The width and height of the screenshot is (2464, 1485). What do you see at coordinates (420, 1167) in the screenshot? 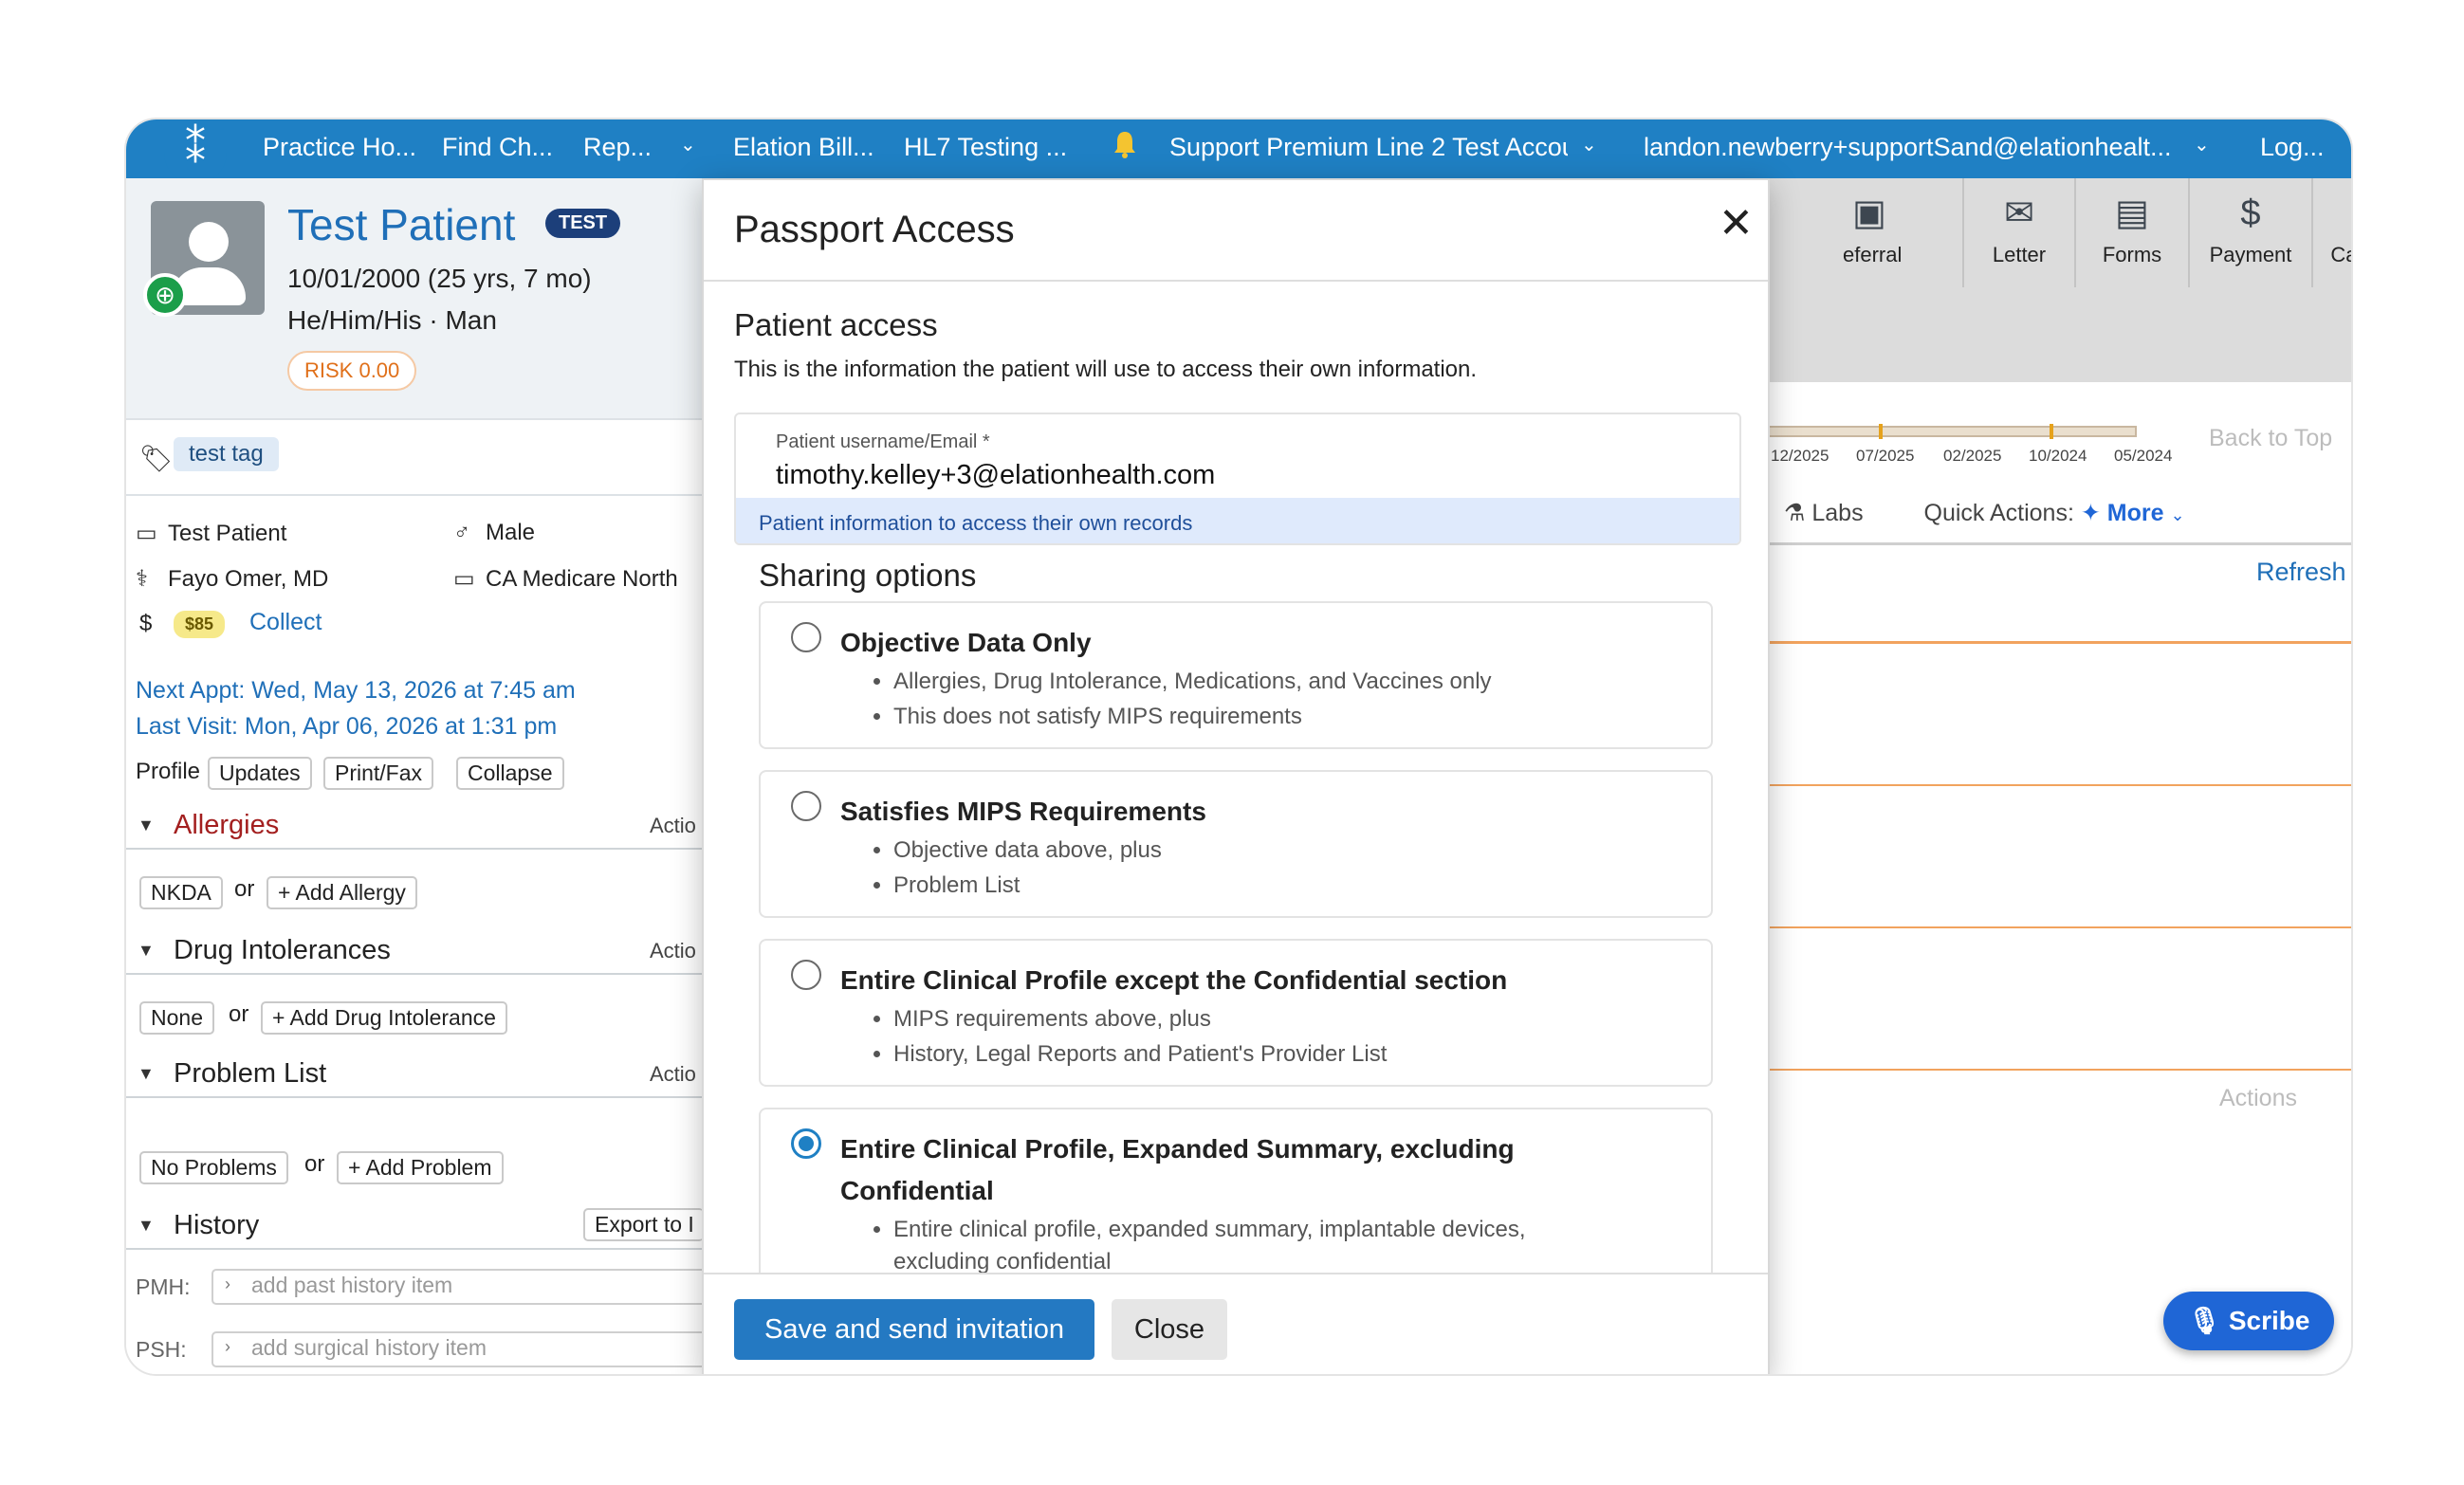
I see `add-problem-button: + Add Problem` at bounding box center [420, 1167].